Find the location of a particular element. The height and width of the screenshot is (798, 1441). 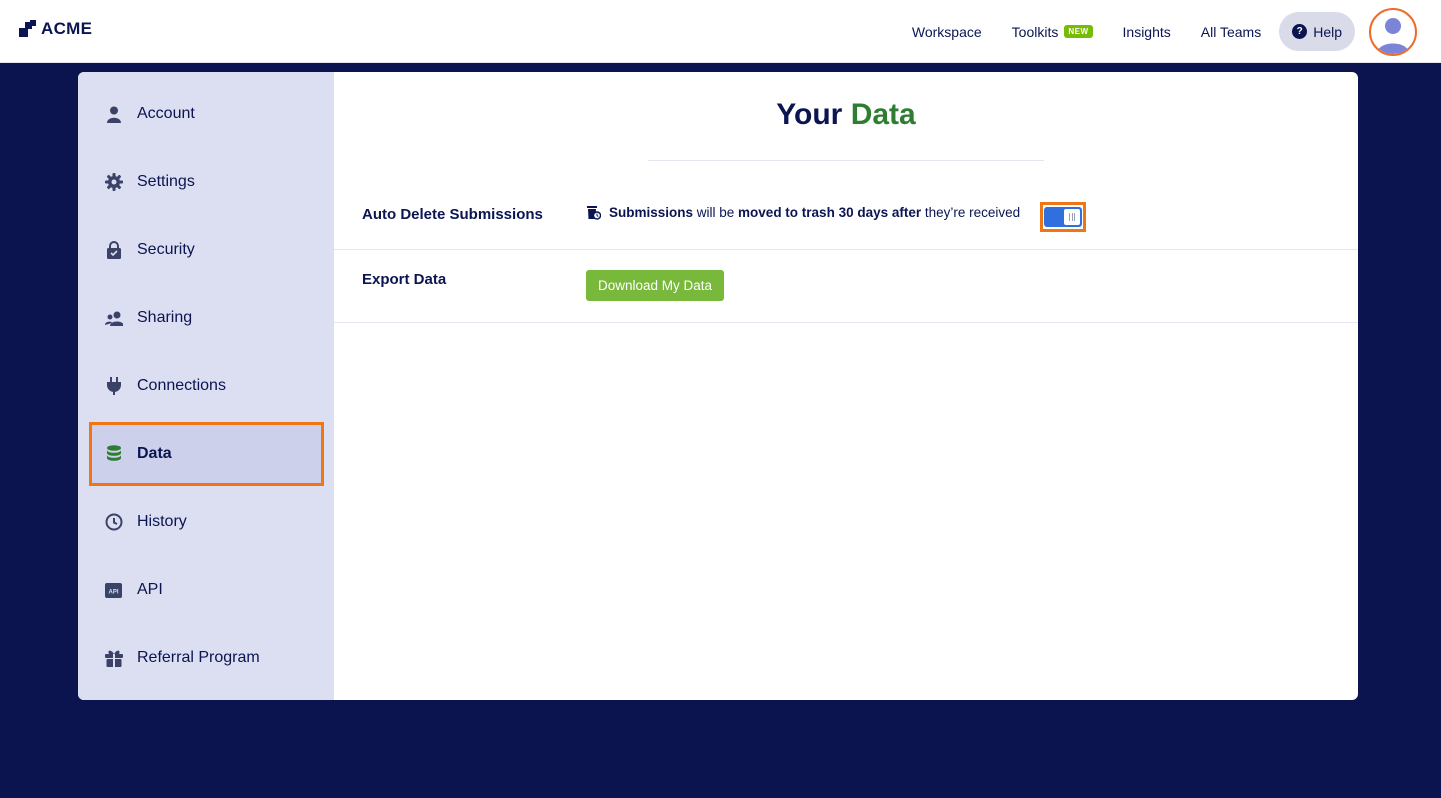

svg-text: API is located at coordinates (113, 592).